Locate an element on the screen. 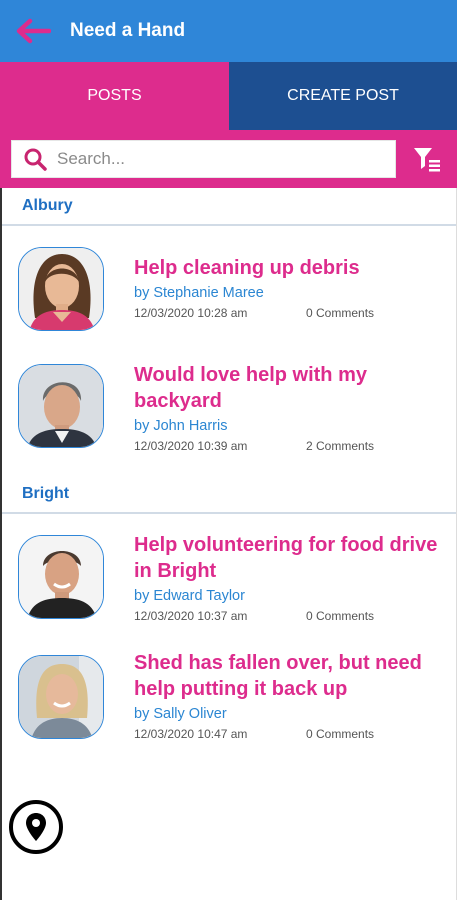  back-button is located at coordinates (33, 31).